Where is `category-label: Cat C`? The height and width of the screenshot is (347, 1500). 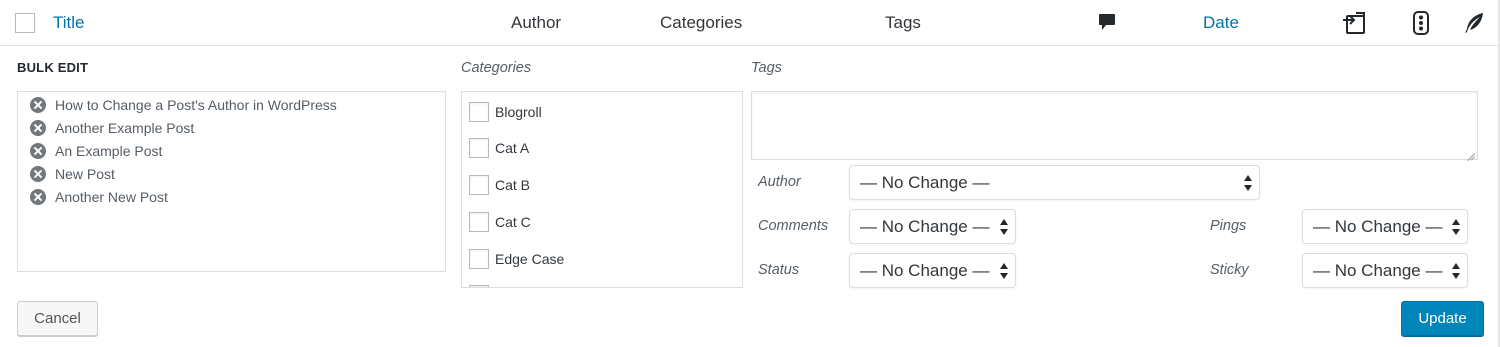
category-label: Cat C is located at coordinates (513, 222).